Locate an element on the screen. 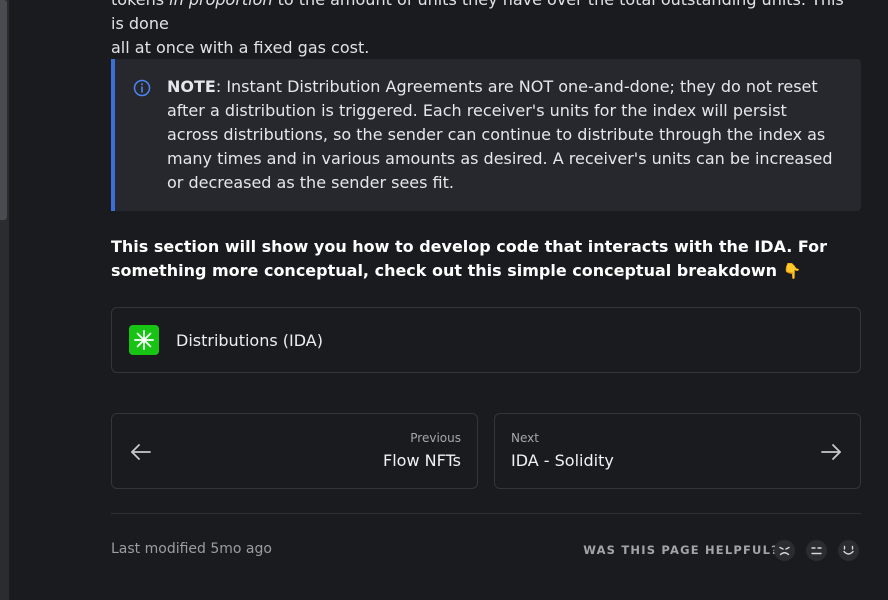 The height and width of the screenshot is (600, 888). next-label: Next is located at coordinates (525, 438).